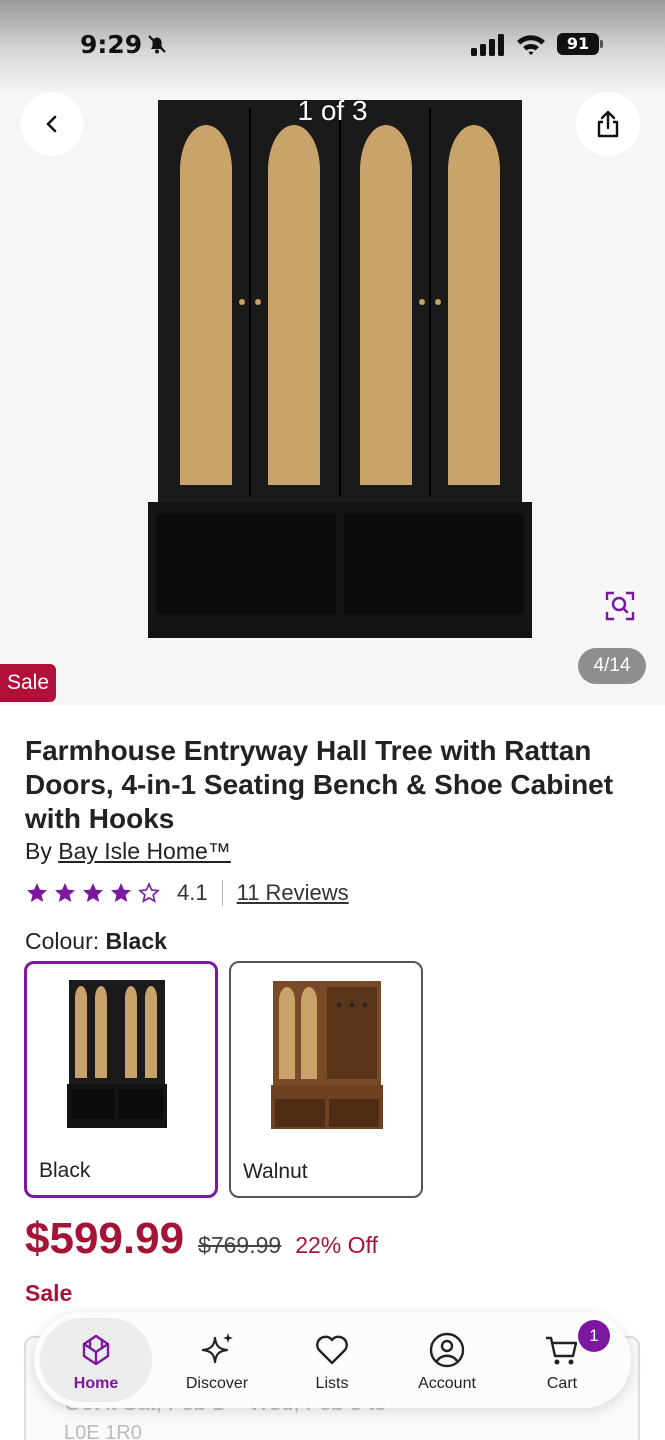 This screenshot has height=1440, width=665. I want to click on colour-label: Colour: Black, so click(96, 941).